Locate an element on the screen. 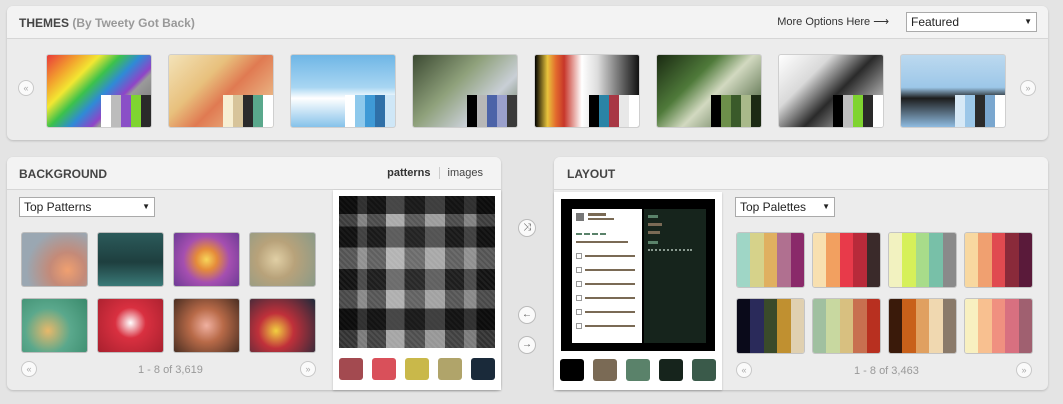 This screenshot has height=404, width=1063. themes-select: Featured ▼ is located at coordinates (971, 22).